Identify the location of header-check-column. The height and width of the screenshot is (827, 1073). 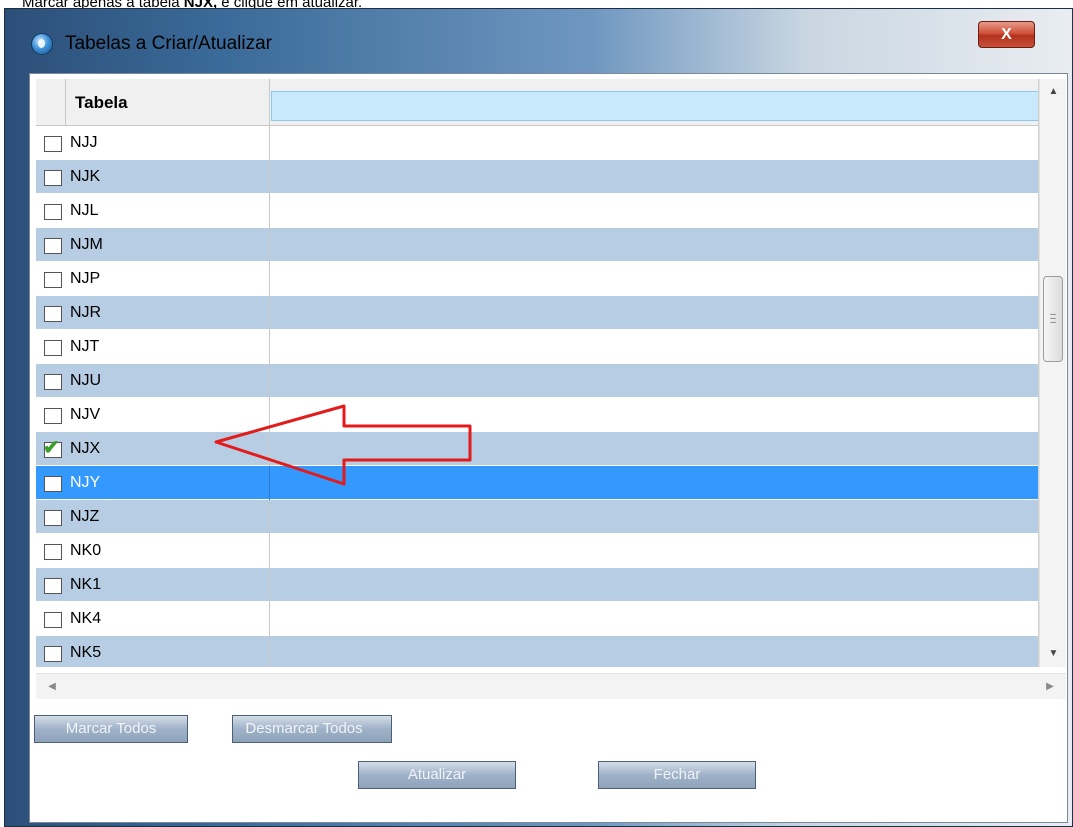
(51, 102).